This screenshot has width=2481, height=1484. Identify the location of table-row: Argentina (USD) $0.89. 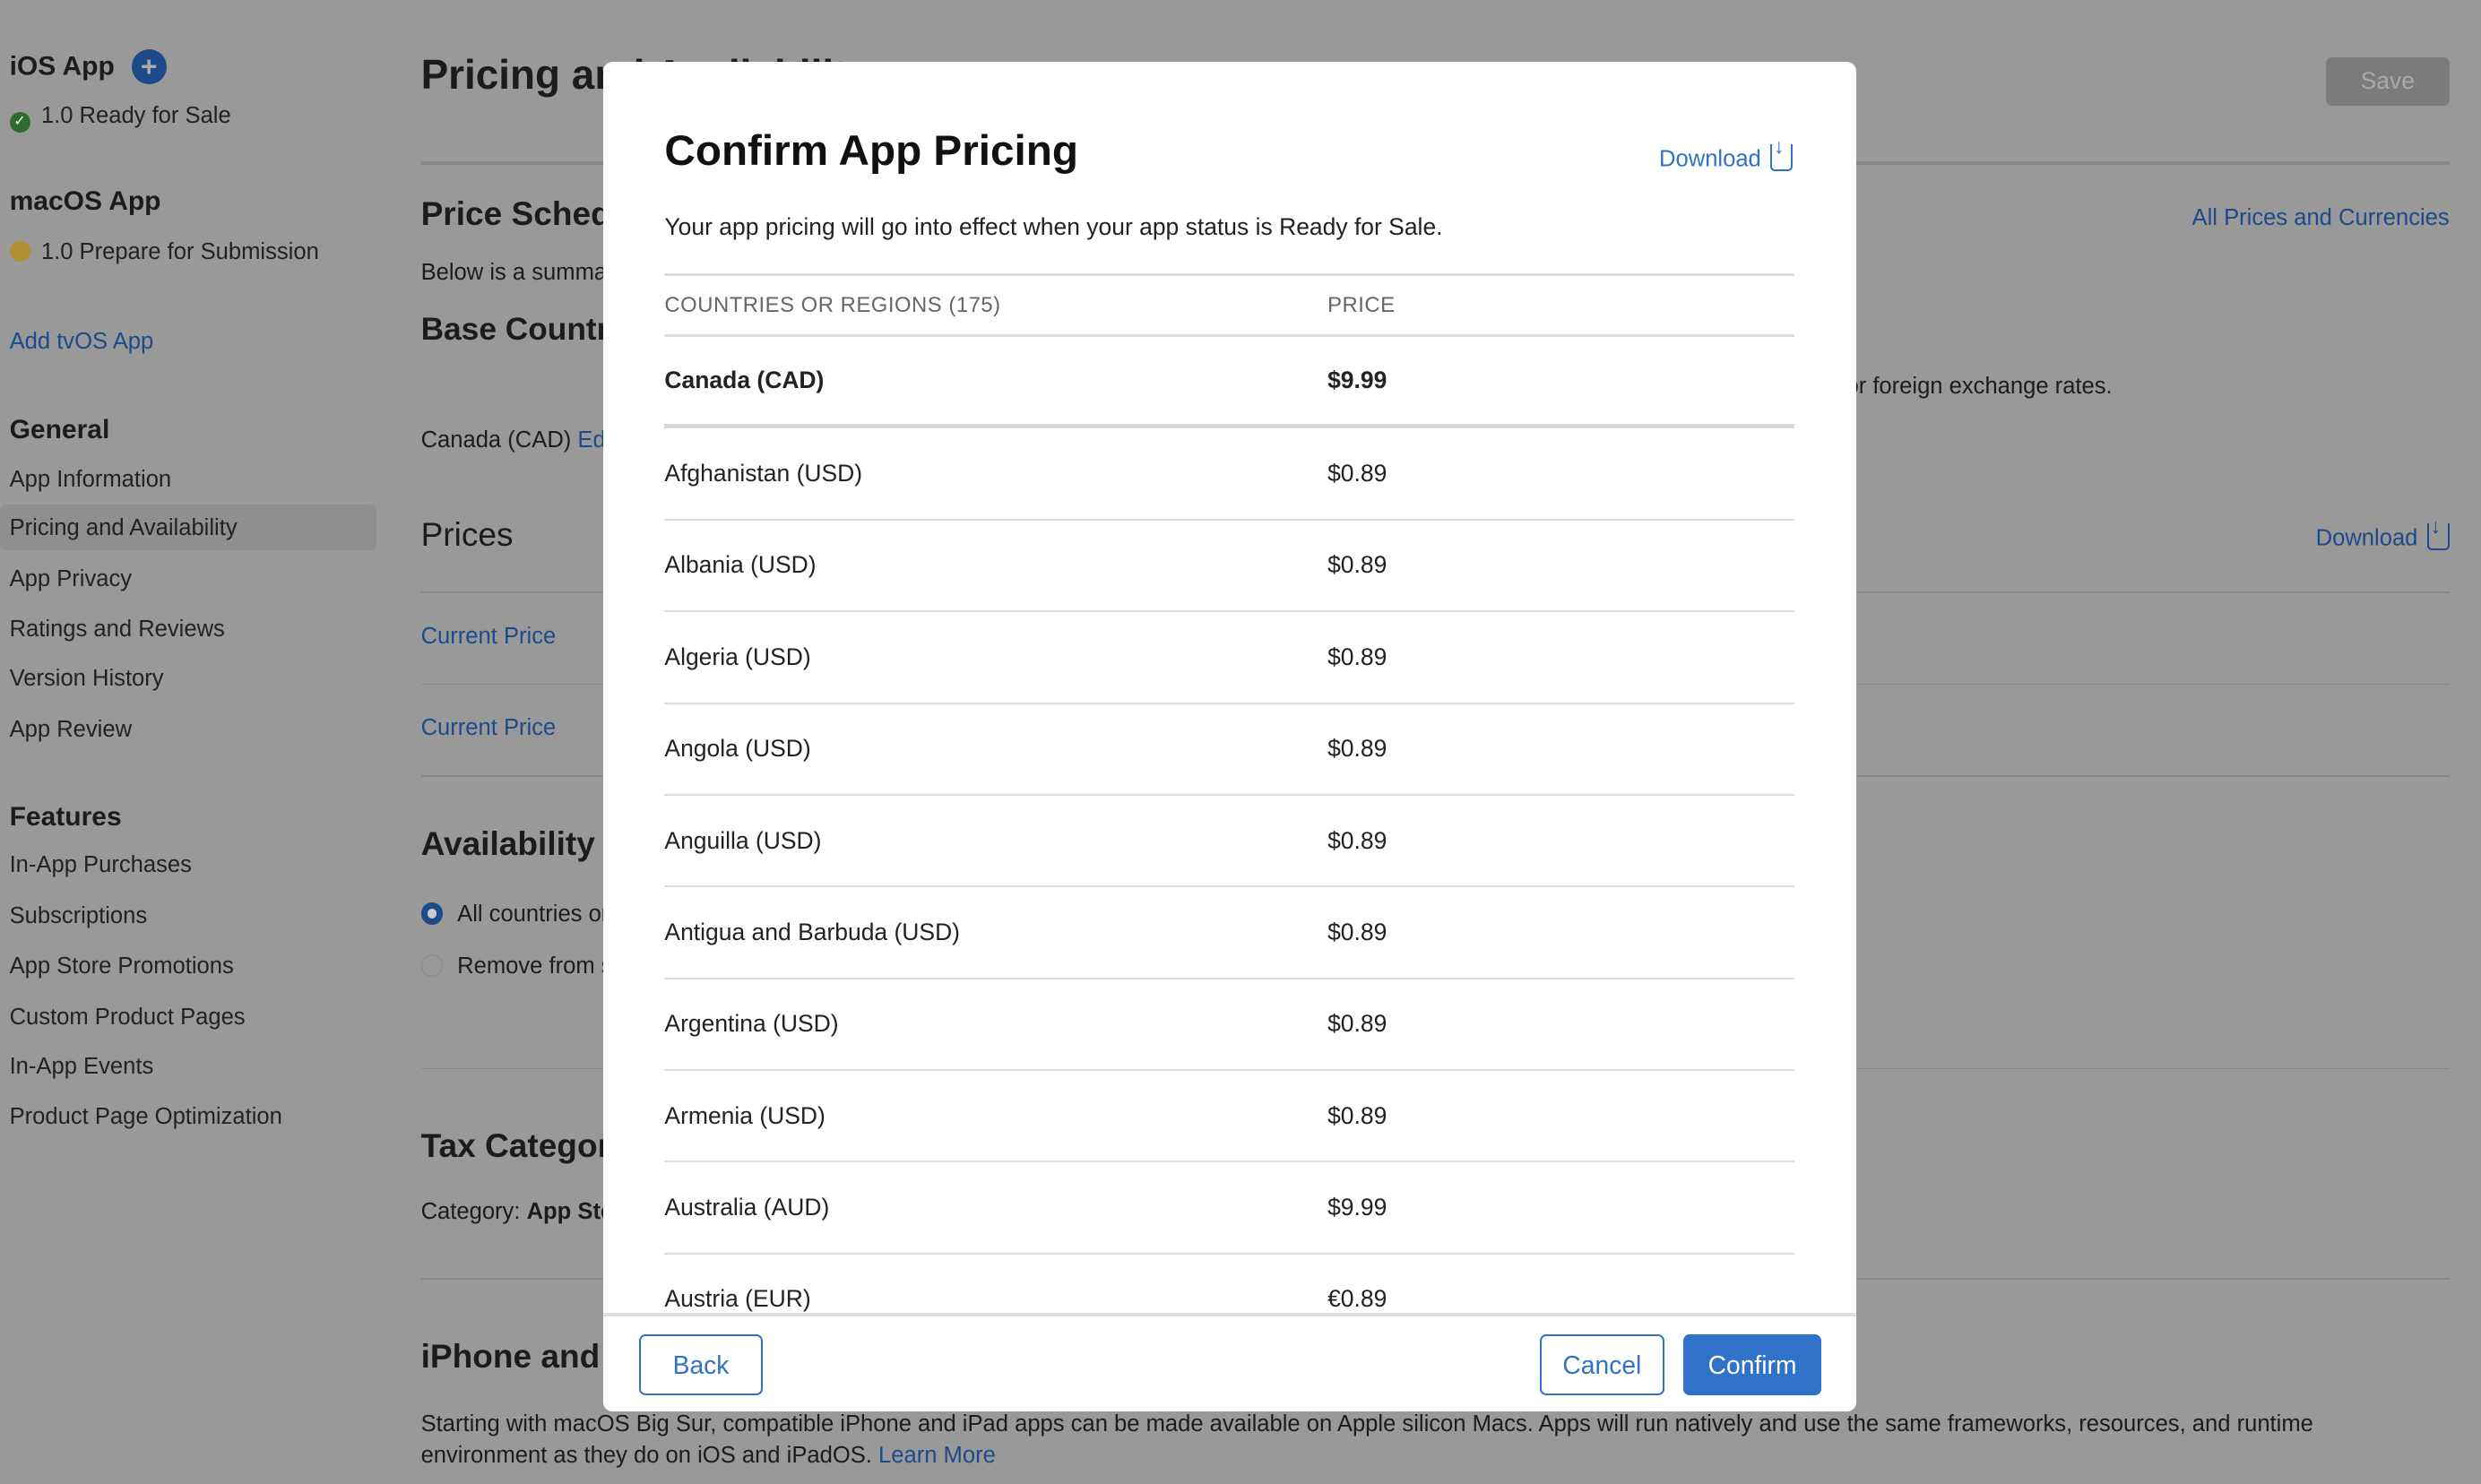
(1229, 1025).